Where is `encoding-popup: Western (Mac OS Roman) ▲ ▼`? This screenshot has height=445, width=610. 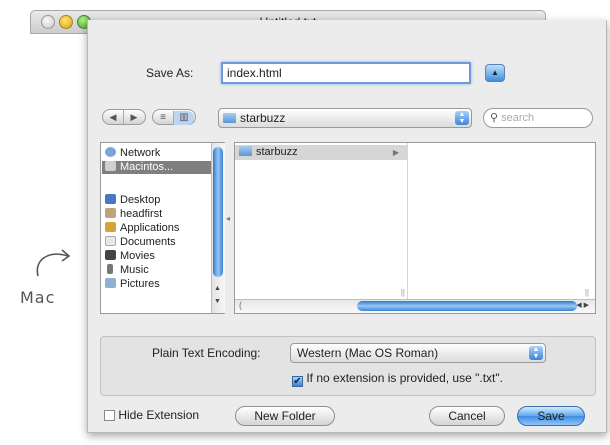 encoding-popup: Western (Mac OS Roman) ▲ ▼ is located at coordinates (418, 353).